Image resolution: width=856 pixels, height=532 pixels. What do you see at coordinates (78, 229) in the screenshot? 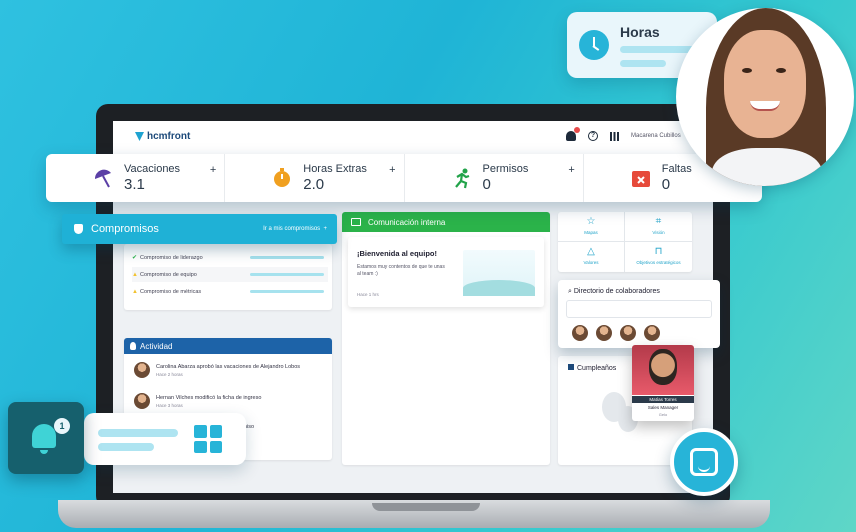
I see `shield-icon` at bounding box center [78, 229].